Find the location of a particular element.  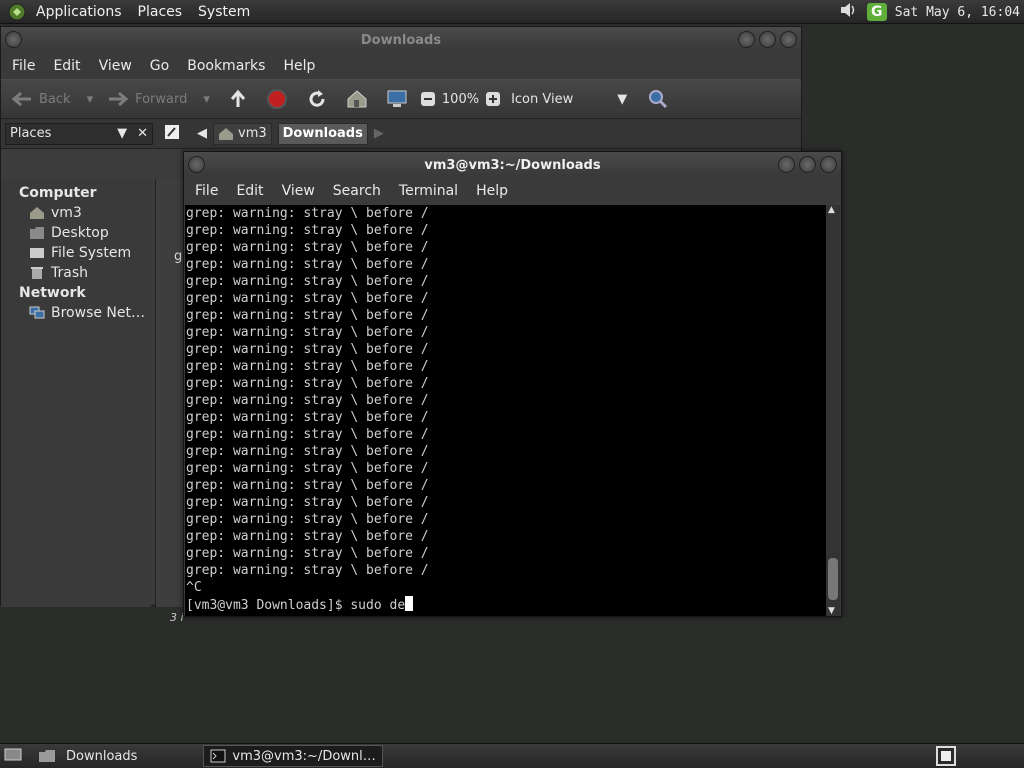

scrollbar-thumb is located at coordinates (833, 579).